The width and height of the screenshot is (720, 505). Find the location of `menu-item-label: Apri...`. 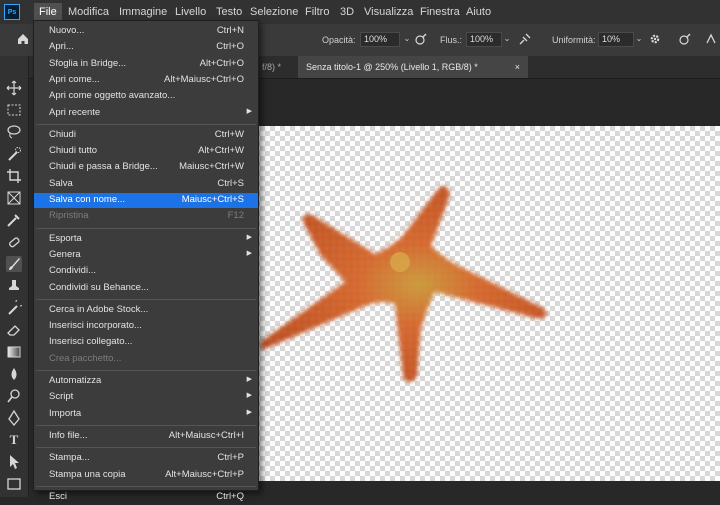

menu-item-label: Apri... is located at coordinates (61, 47).